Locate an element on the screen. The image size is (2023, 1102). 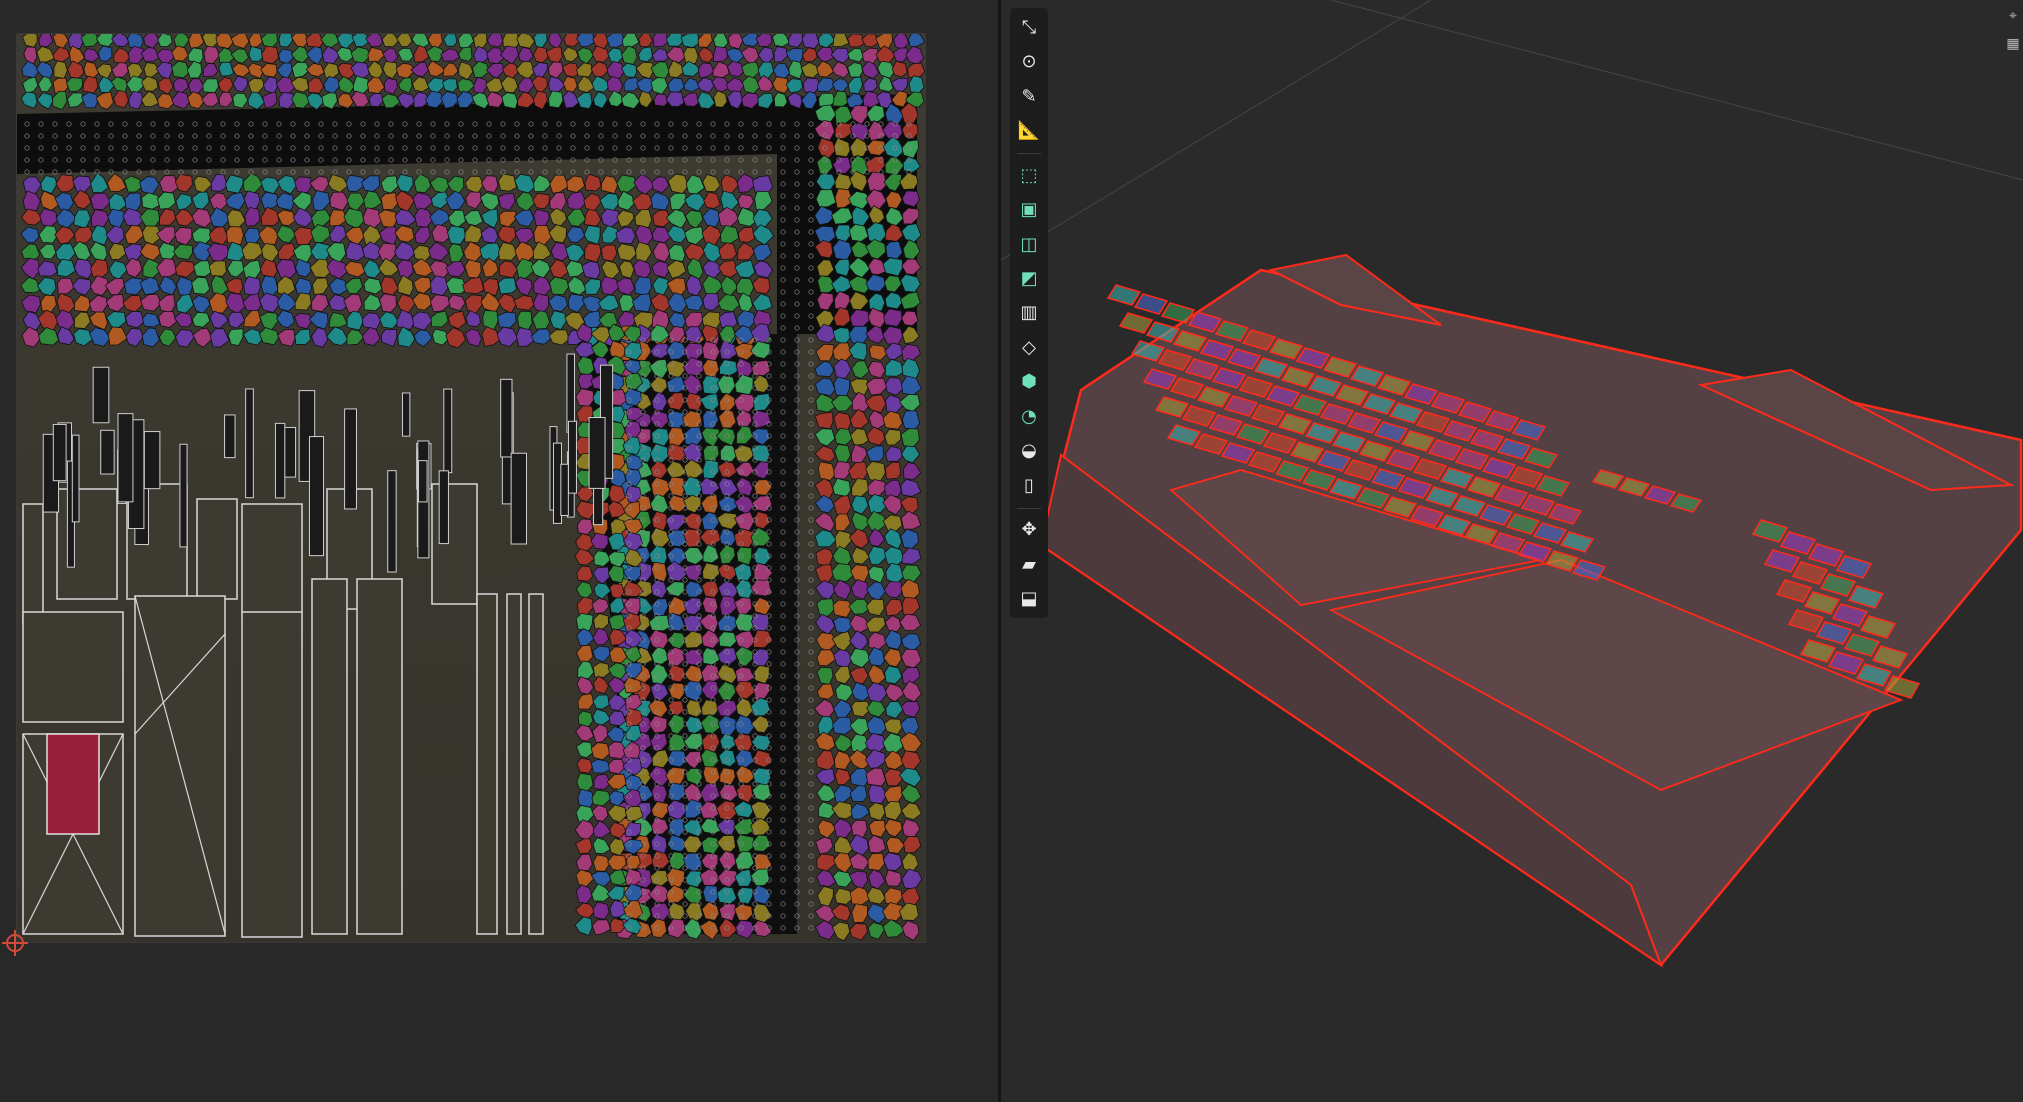
toolbar-separator is located at coordinates (1029, 508).